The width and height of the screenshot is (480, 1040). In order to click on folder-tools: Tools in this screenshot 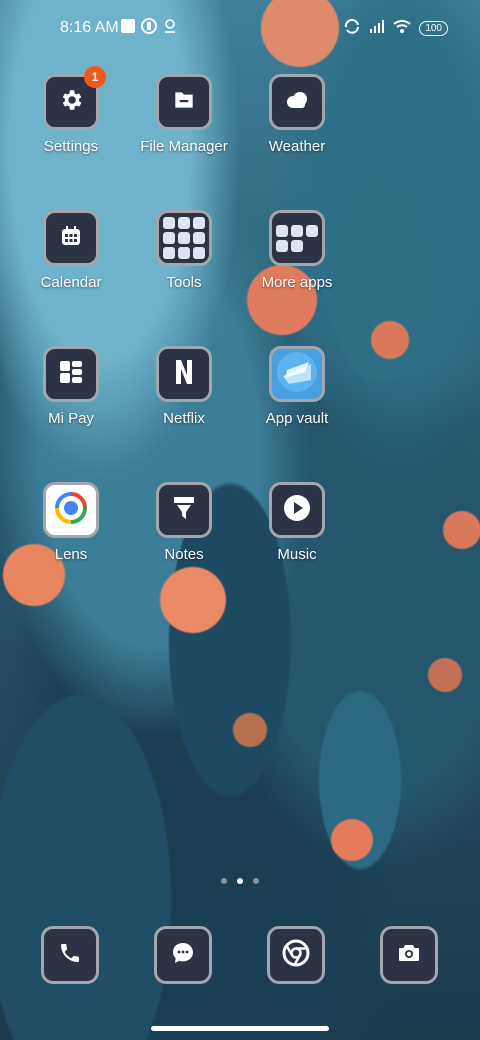, I will do `click(184, 250)`.